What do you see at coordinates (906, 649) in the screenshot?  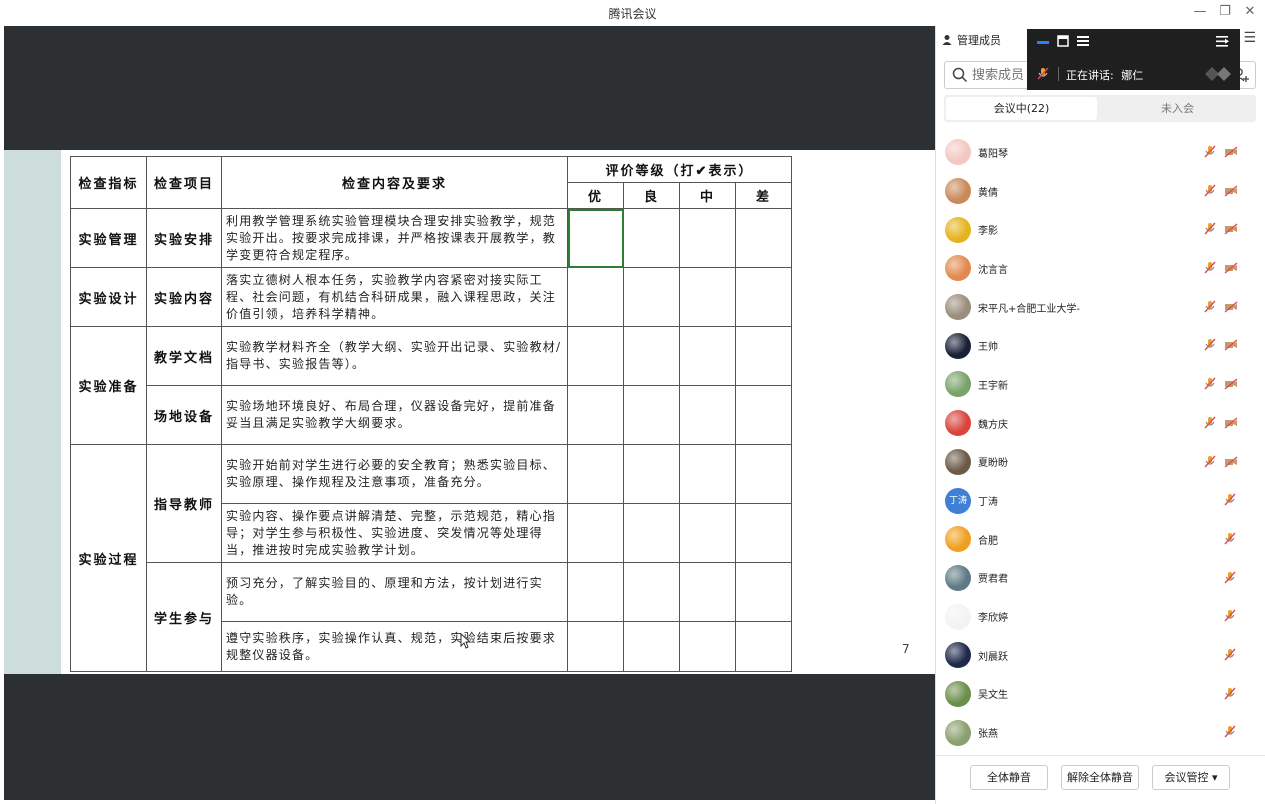 I see `page-number: 7` at bounding box center [906, 649].